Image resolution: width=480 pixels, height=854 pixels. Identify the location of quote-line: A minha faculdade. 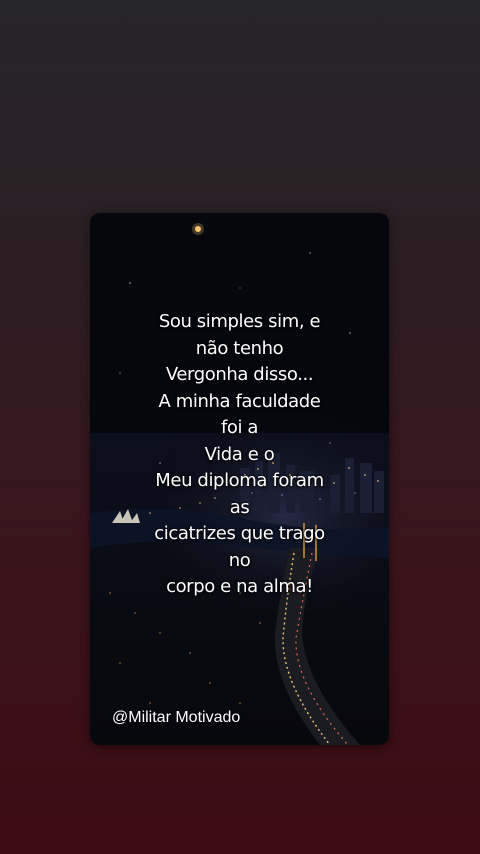
(239, 401).